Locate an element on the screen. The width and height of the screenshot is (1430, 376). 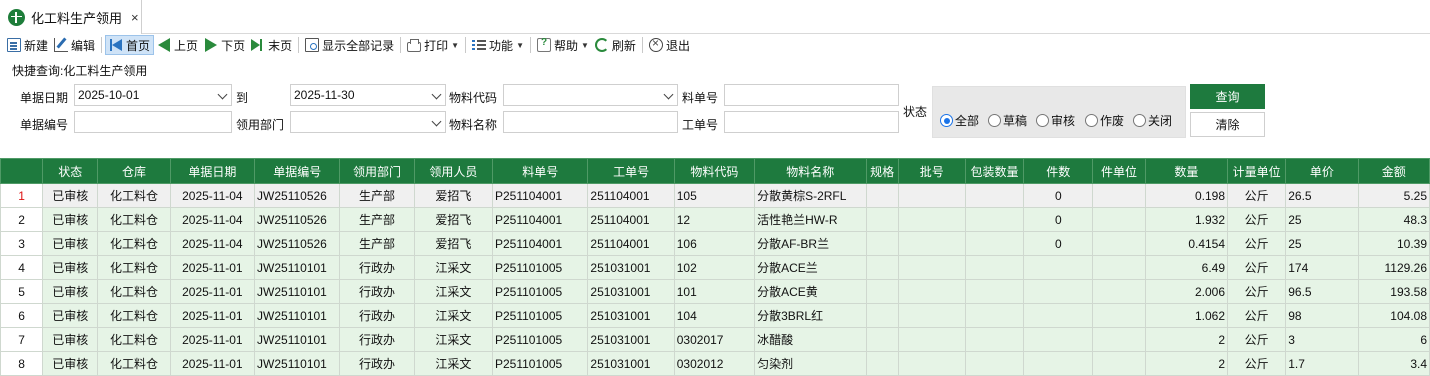
table-cell: JW25110101 is located at coordinates (297, 315).